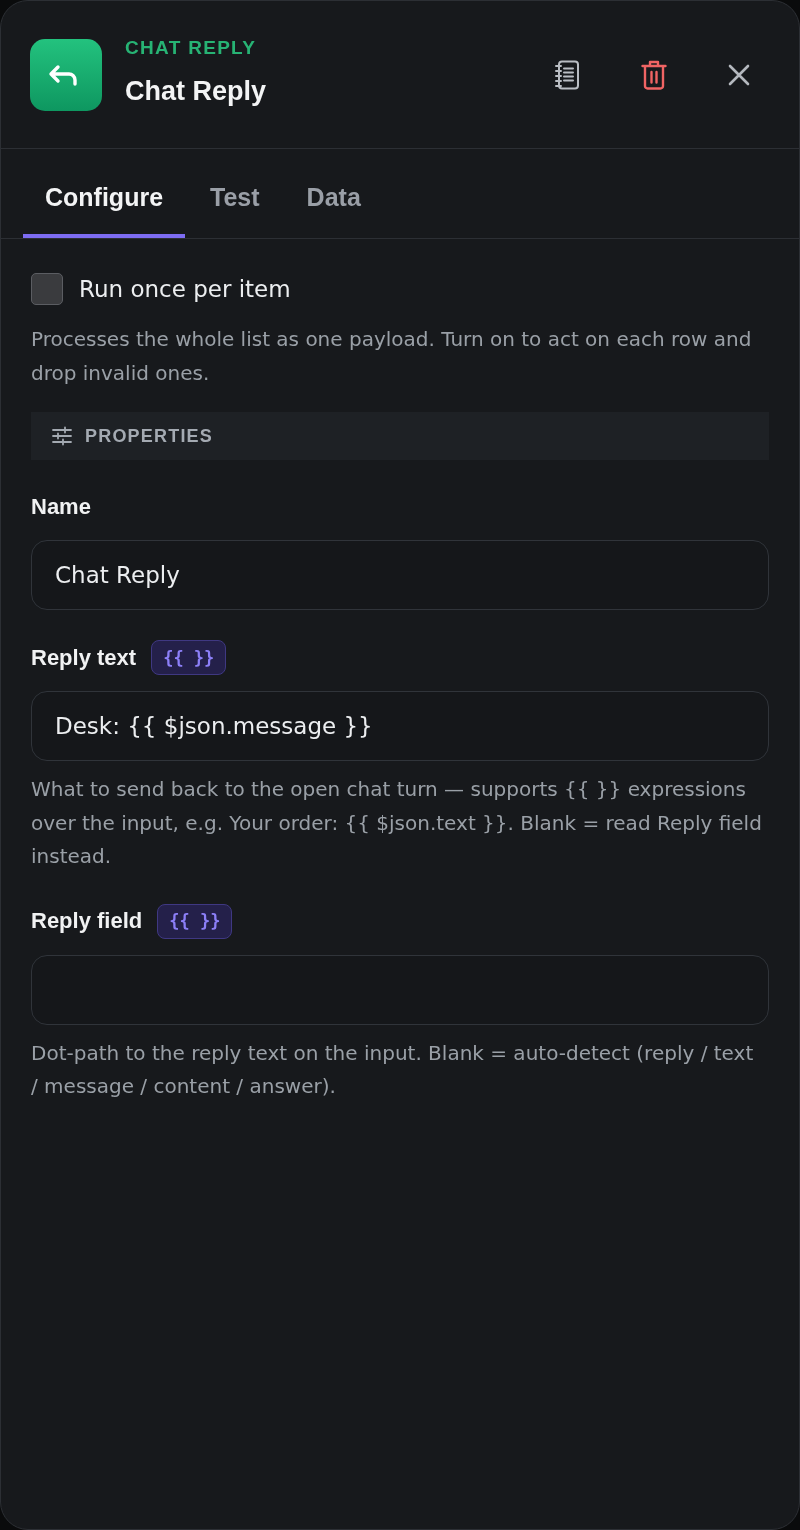 The width and height of the screenshot is (800, 1530). Describe the element at coordinates (47, 289) in the screenshot. I see `checkbox` at that location.